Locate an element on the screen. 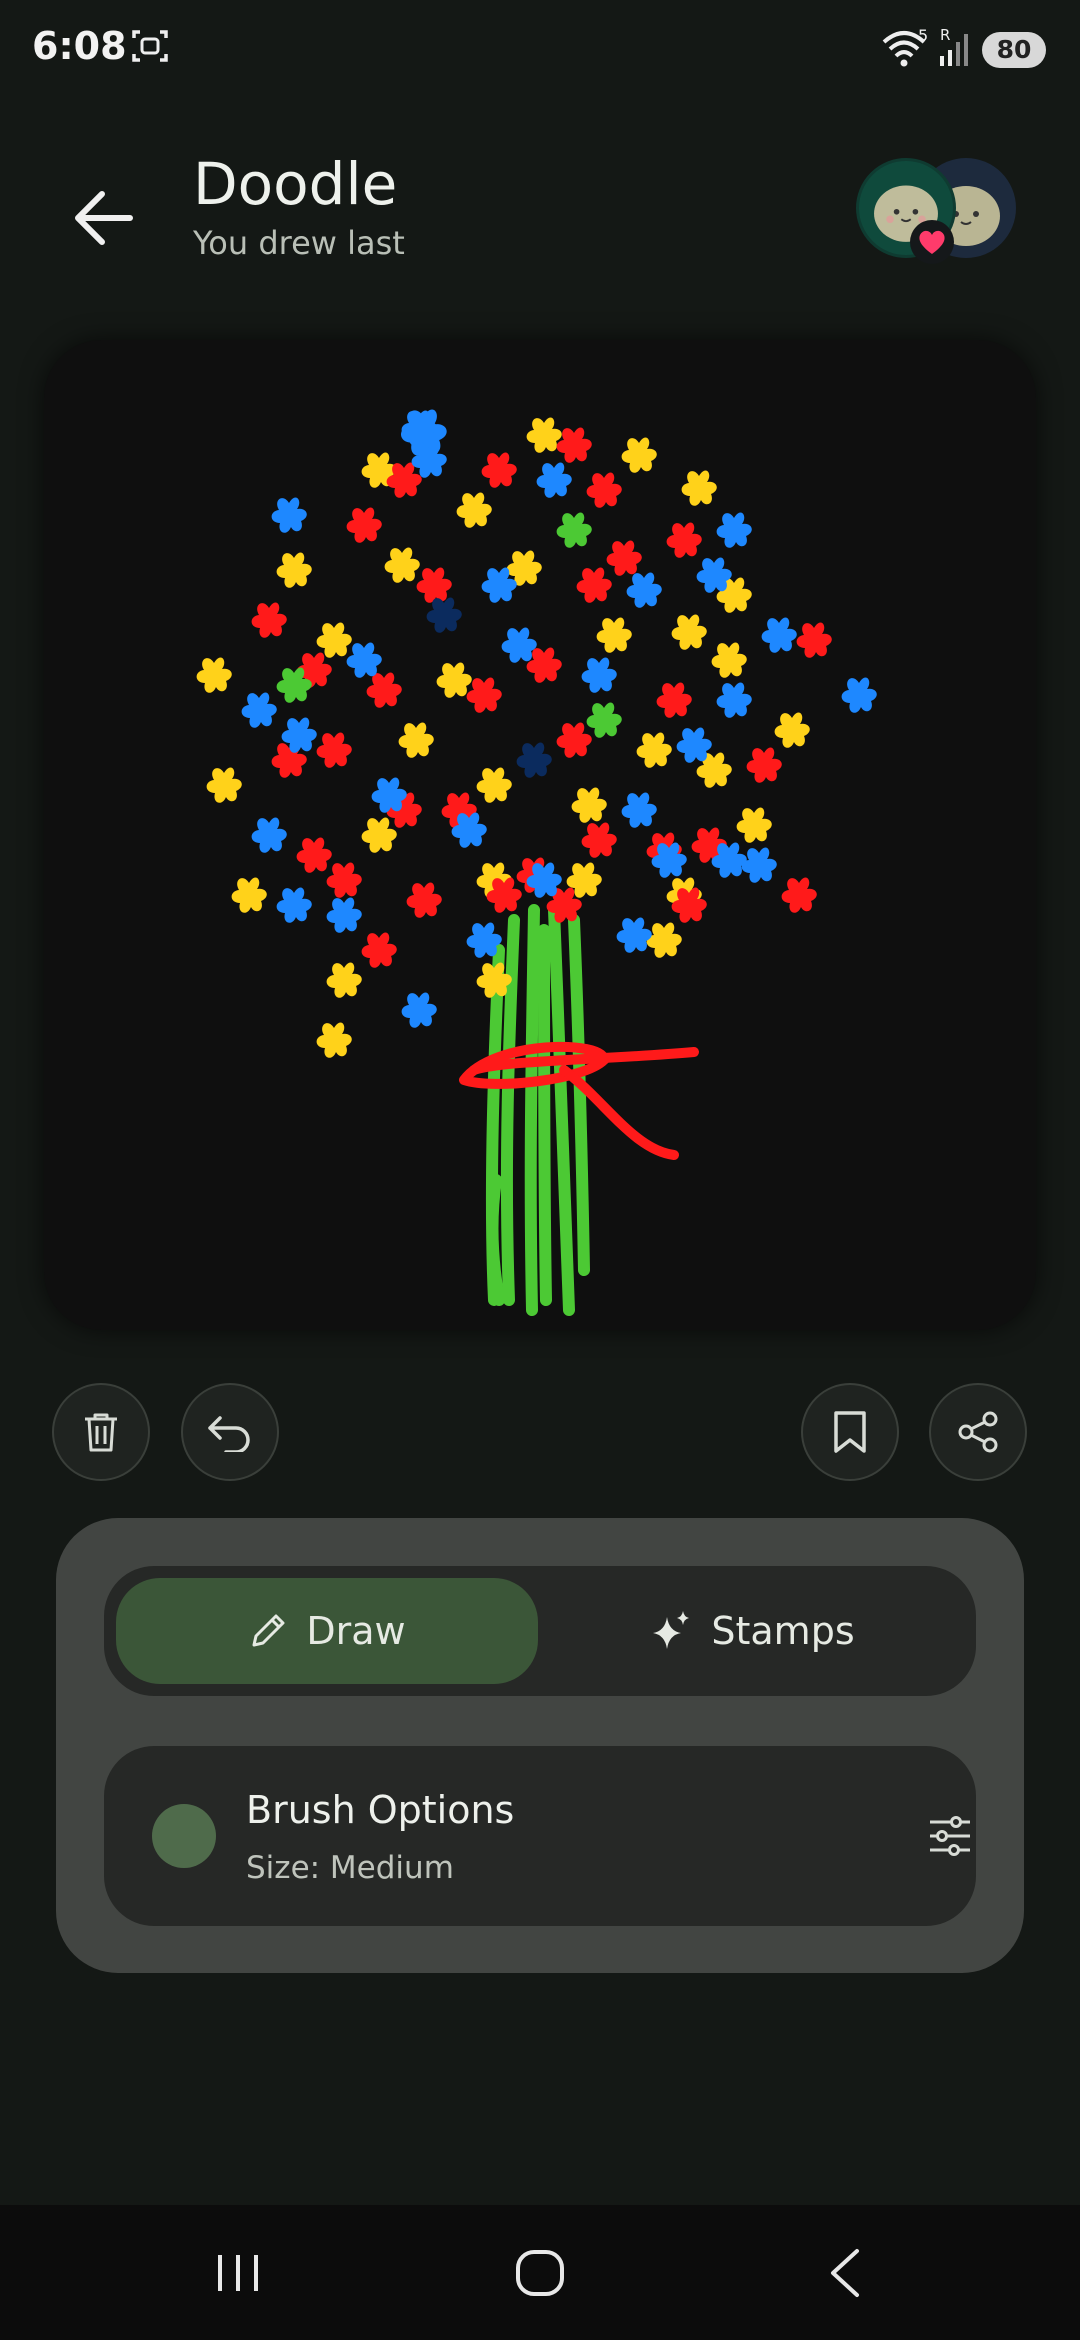 The image size is (1080, 2340). delete-button is located at coordinates (101, 1432).